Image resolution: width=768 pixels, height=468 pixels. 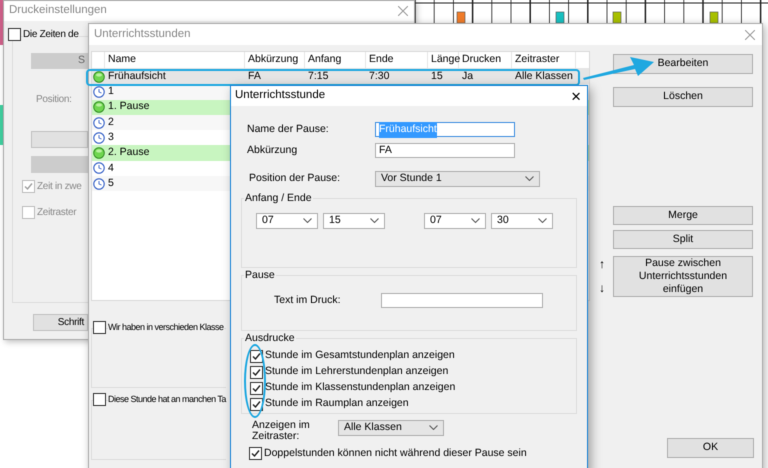 What do you see at coordinates (710, 448) in the screenshot?
I see `push-button: OK` at bounding box center [710, 448].